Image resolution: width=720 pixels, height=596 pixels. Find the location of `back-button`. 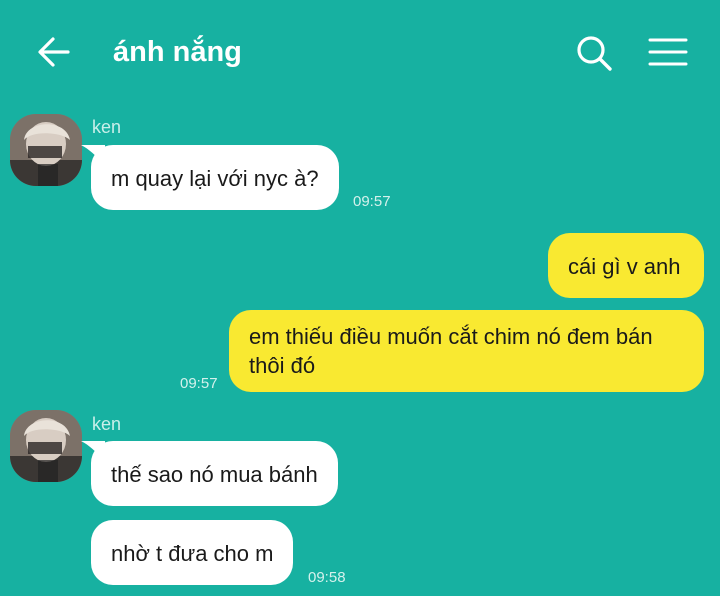

back-button is located at coordinates (54, 52).